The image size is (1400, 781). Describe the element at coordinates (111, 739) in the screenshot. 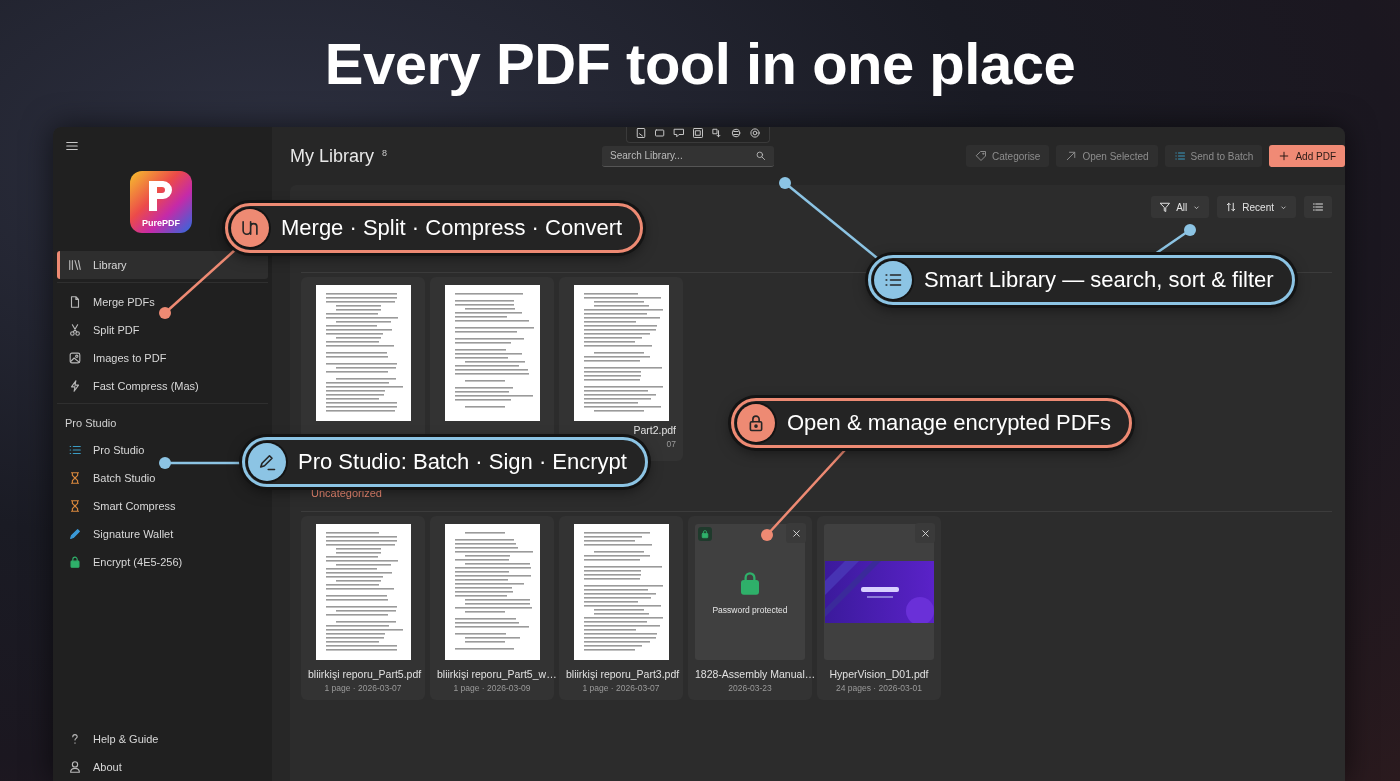

I see `sidebar-item: Help & Guide` at that location.